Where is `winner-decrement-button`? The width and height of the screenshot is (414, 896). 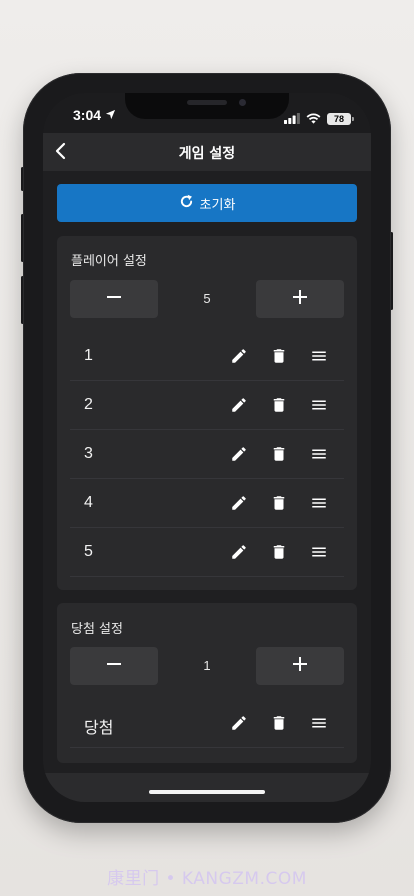 winner-decrement-button is located at coordinates (114, 666).